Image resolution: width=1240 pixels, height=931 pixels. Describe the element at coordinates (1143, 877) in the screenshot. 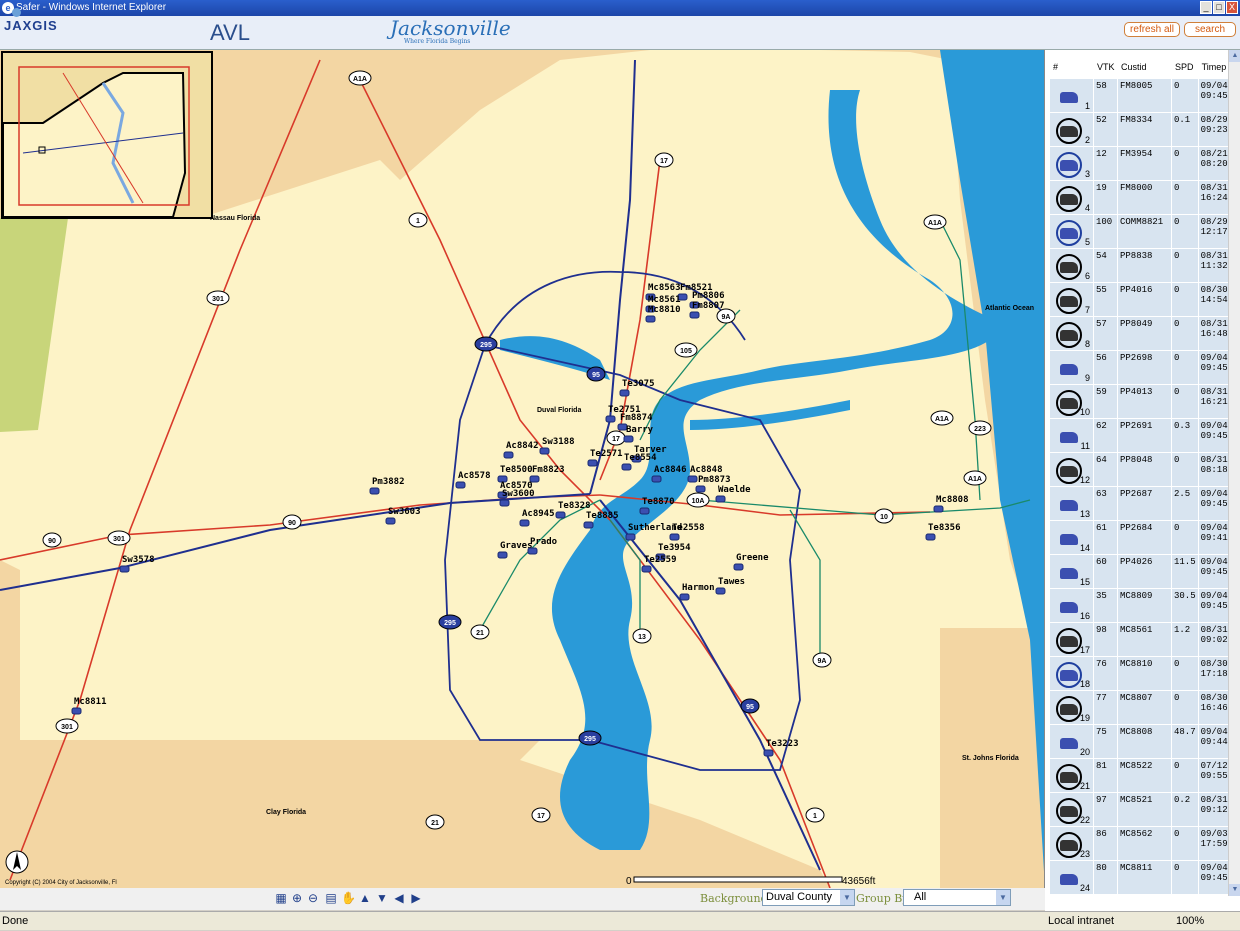

I see `table-row: 24 80 MC8811 0 09/04 09:45` at that location.